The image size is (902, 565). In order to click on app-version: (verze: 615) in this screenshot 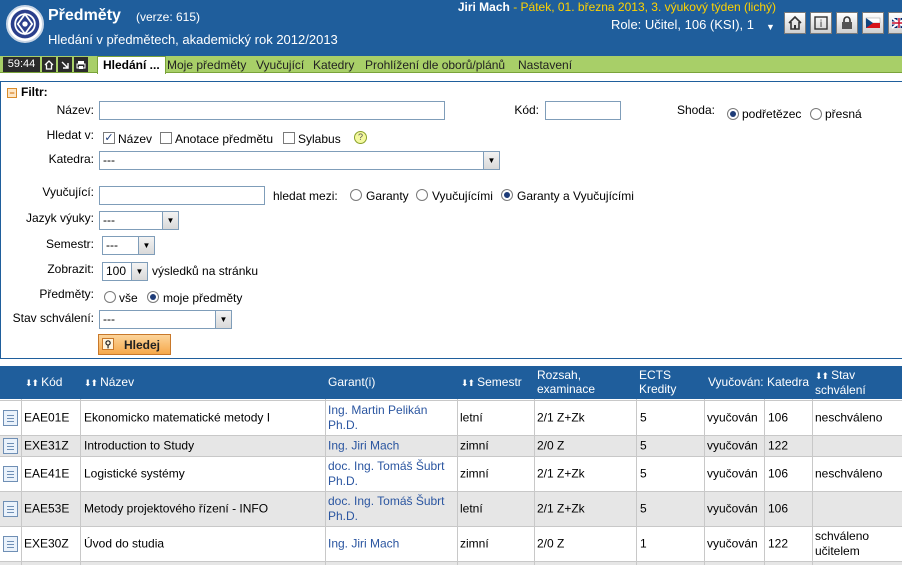, I will do `click(168, 17)`.